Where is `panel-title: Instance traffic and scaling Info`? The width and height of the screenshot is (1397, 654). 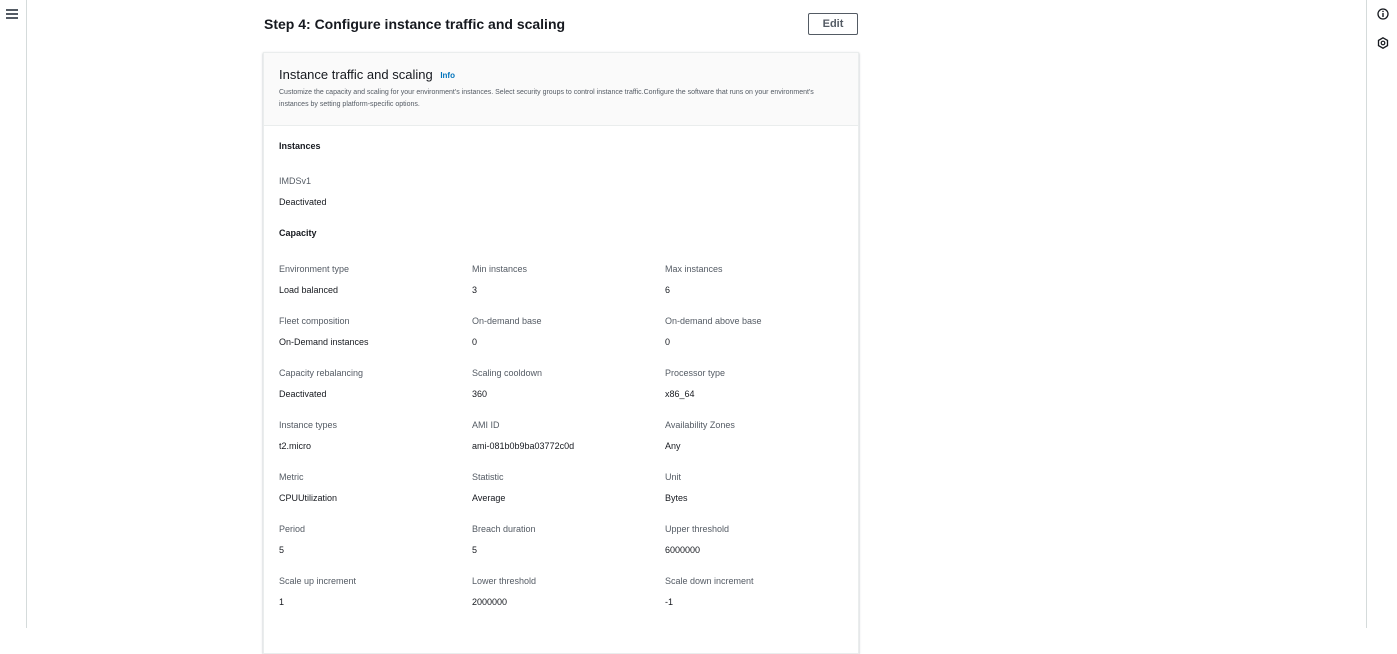 panel-title: Instance traffic and scaling Info is located at coordinates (367, 74).